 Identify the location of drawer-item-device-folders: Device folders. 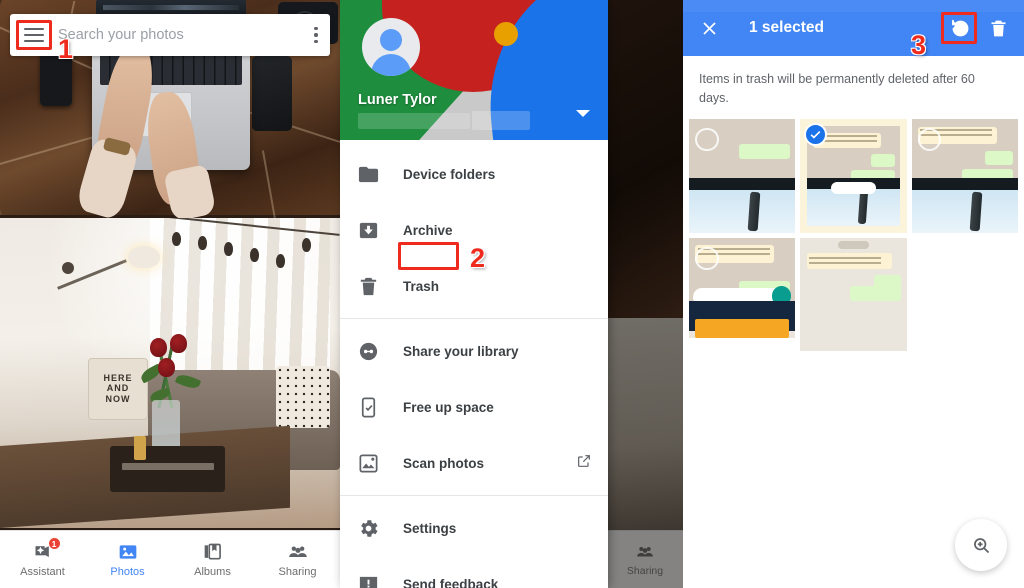
(474, 174).